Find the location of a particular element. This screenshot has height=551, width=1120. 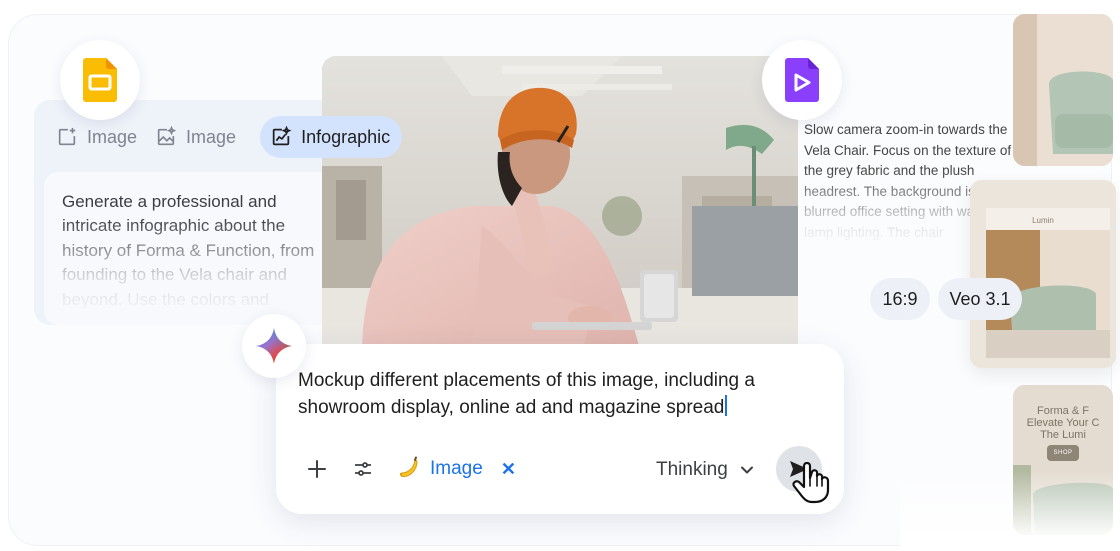

image-tool-chip: Image ✕ is located at coordinates (456, 469).